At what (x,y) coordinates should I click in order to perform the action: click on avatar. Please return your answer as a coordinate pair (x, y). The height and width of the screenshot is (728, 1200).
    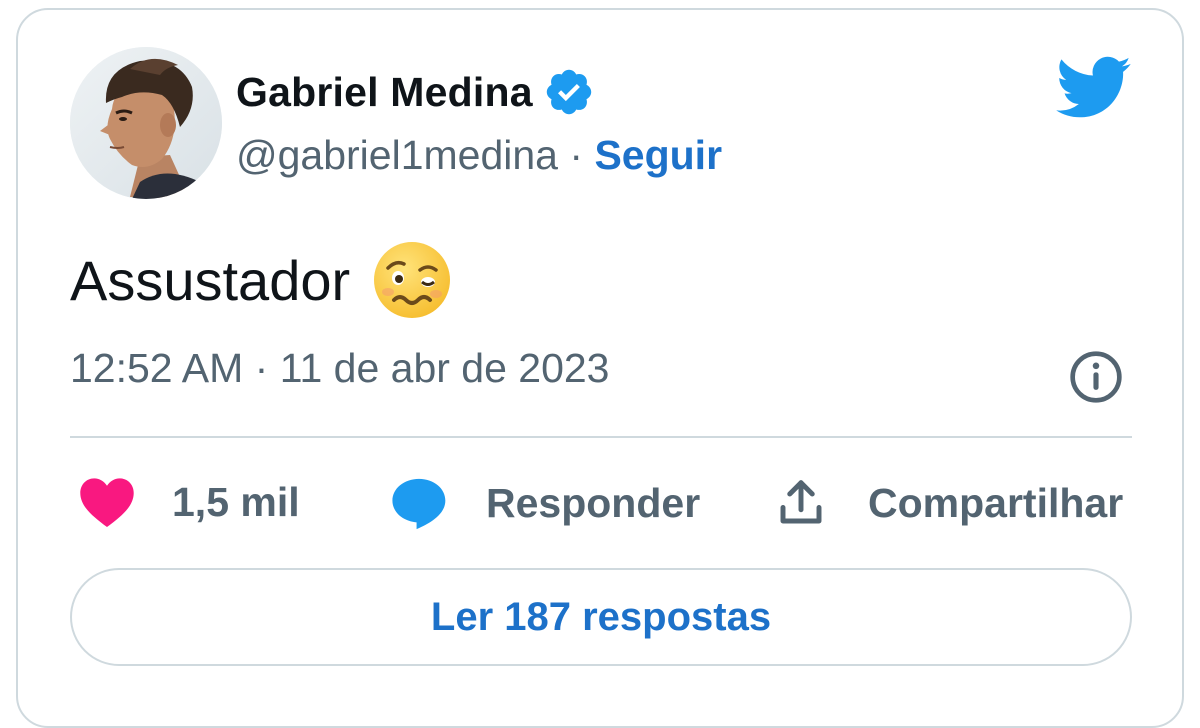
    Looking at the image, I should click on (146, 123).